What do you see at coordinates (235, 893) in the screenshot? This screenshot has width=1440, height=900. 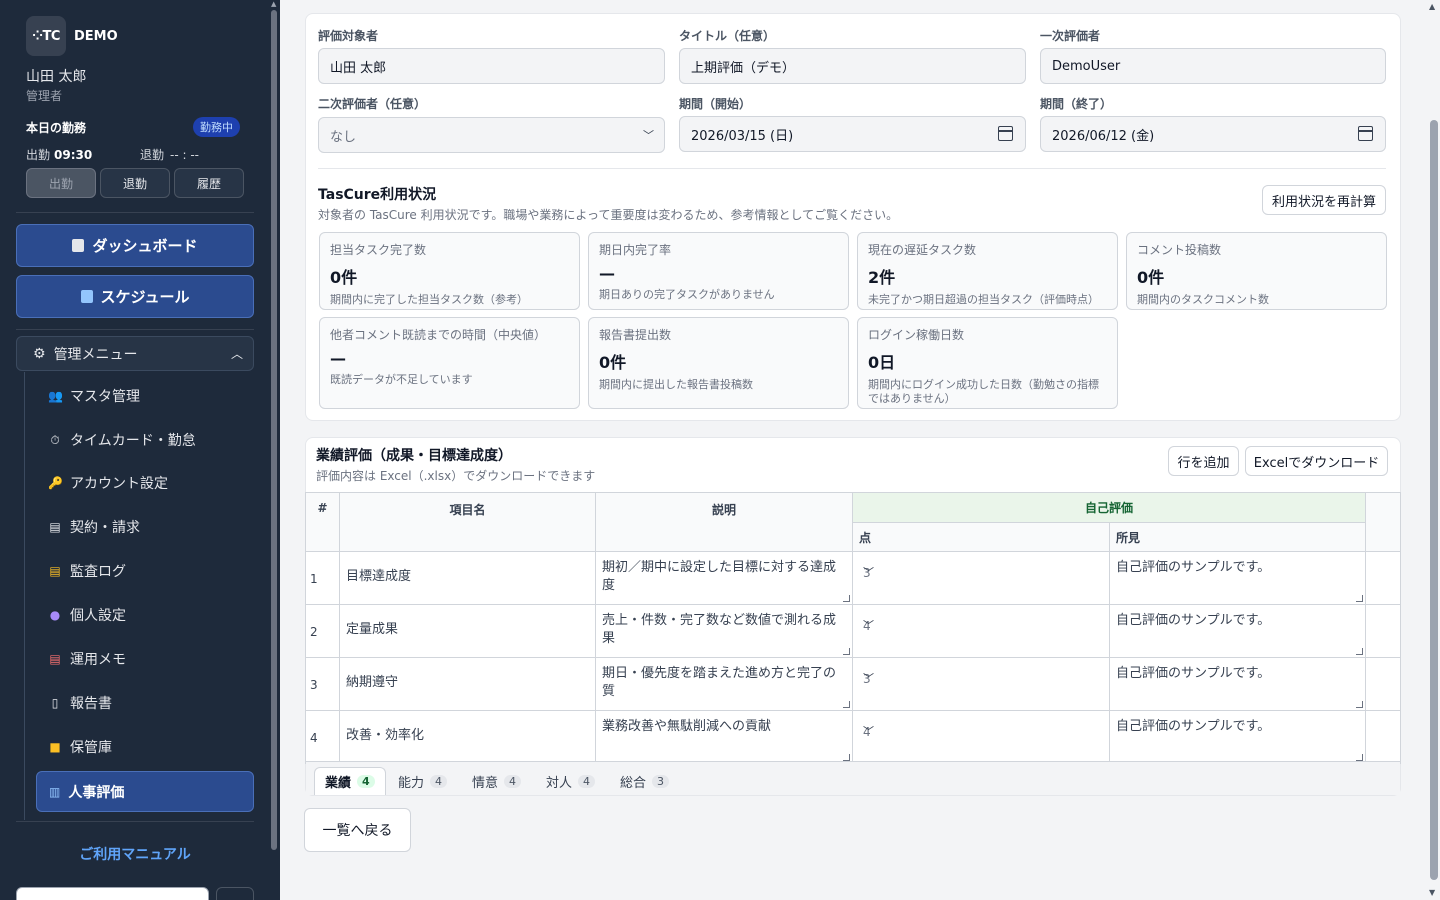 I see `sidebar-footer-button` at bounding box center [235, 893].